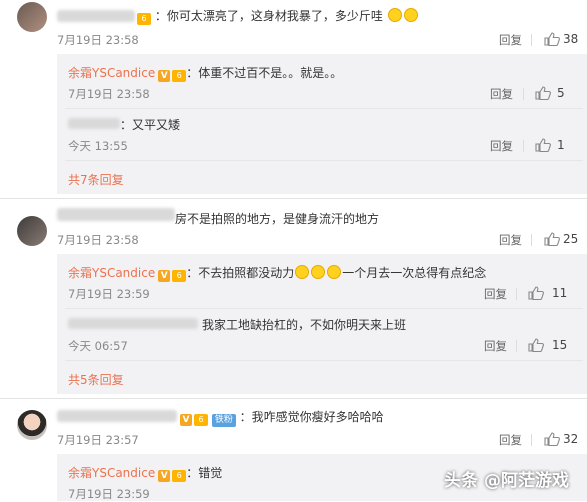 Image resolution: width=587 pixels, height=502 pixels. I want to click on watermark: 头条 @阿茫游戏, so click(506, 481).